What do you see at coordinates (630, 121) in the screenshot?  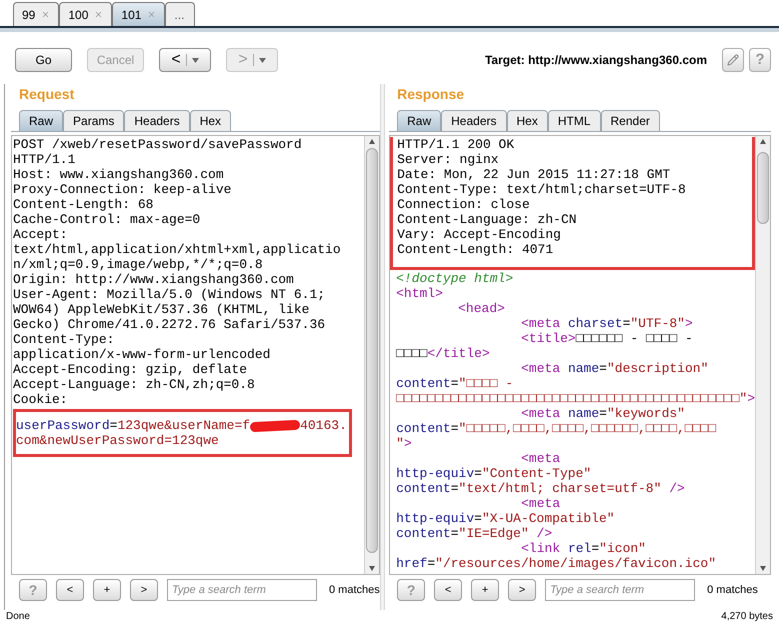 I see `view-tab: Render` at bounding box center [630, 121].